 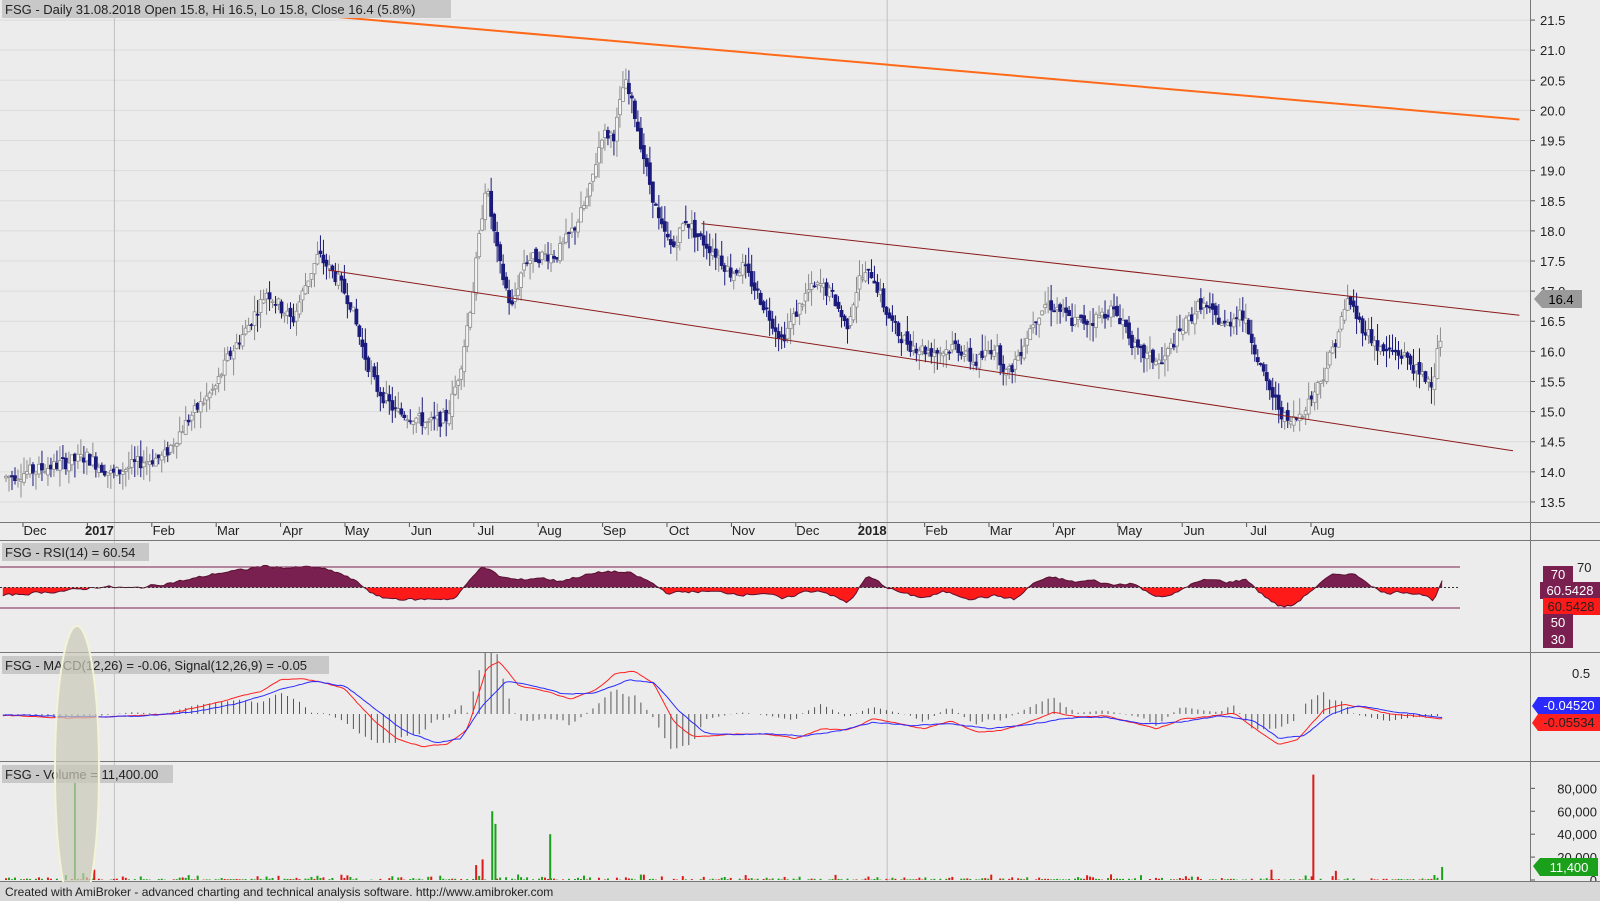 What do you see at coordinates (1552, 381) in the screenshot?
I see `price-tick-label: 15.5` at bounding box center [1552, 381].